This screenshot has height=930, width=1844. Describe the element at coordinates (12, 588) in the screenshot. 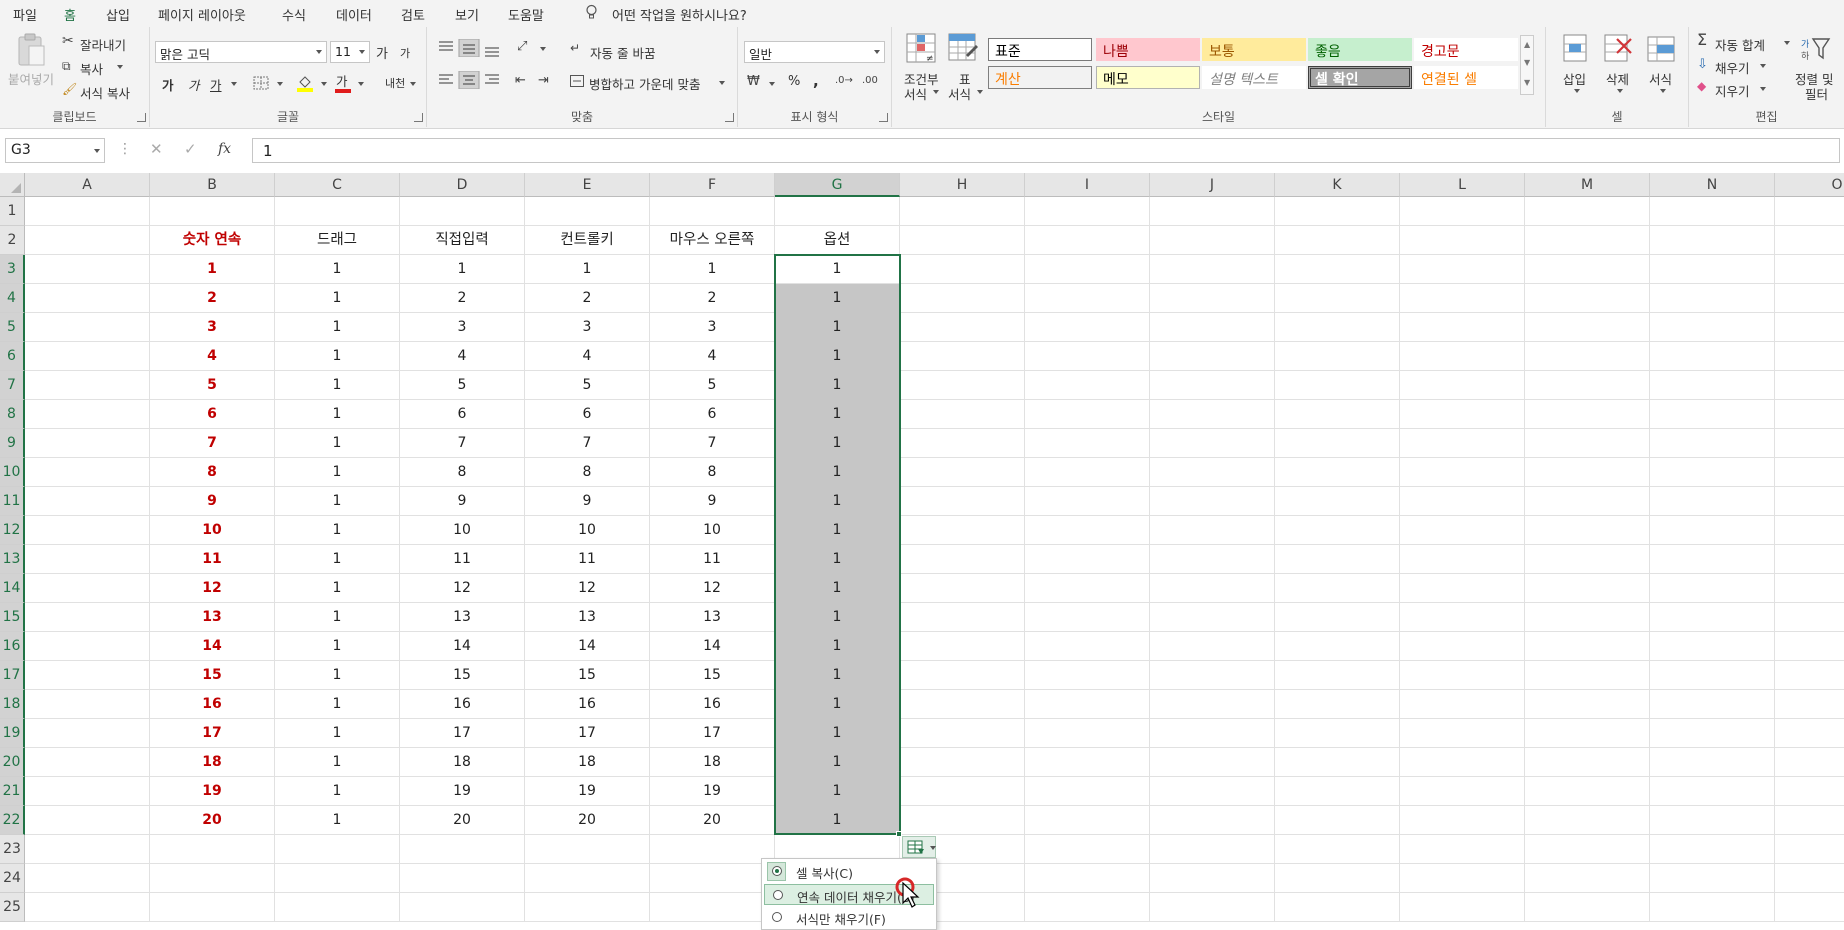

I see `row-header-14: 14` at that location.